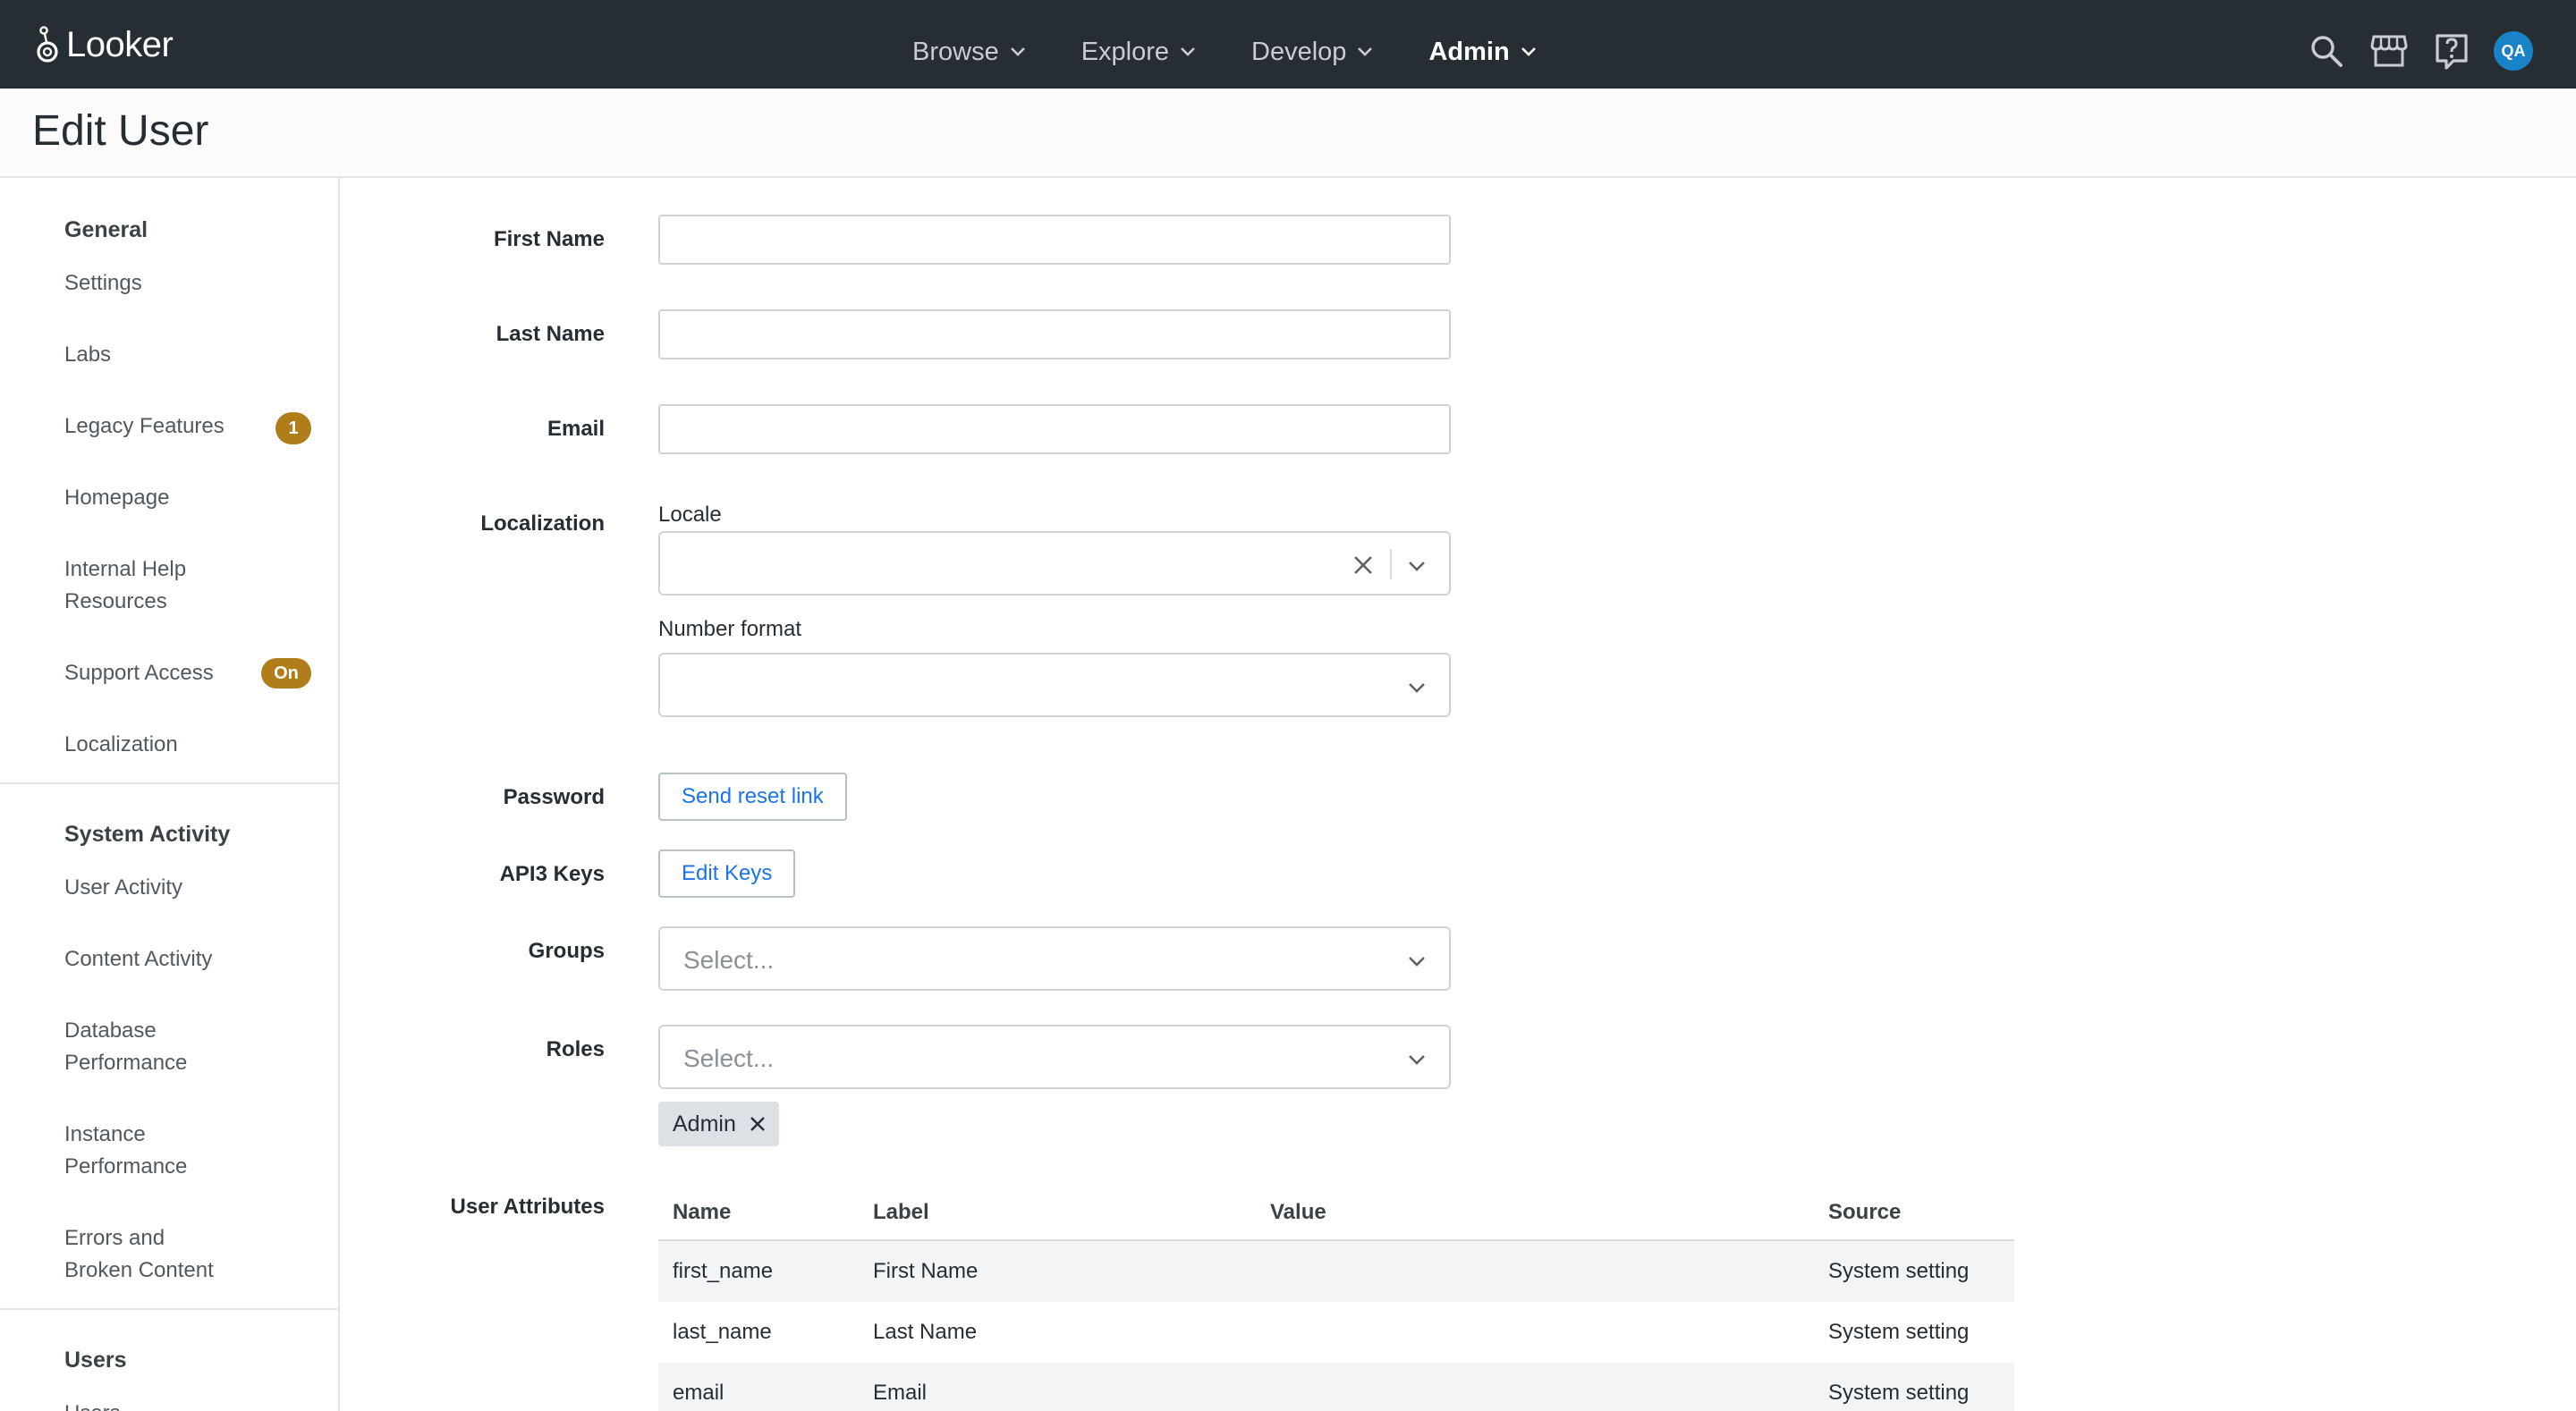  I want to click on nav-icons: QA, so click(2408, 51).